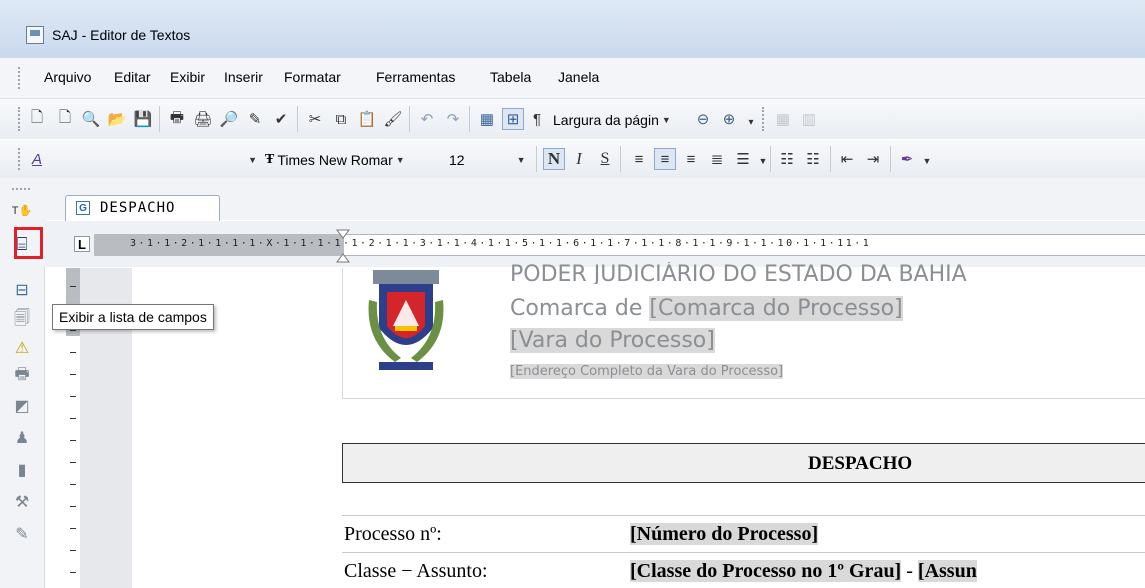  I want to click on increase-indent-icon: ⇥, so click(873, 159).